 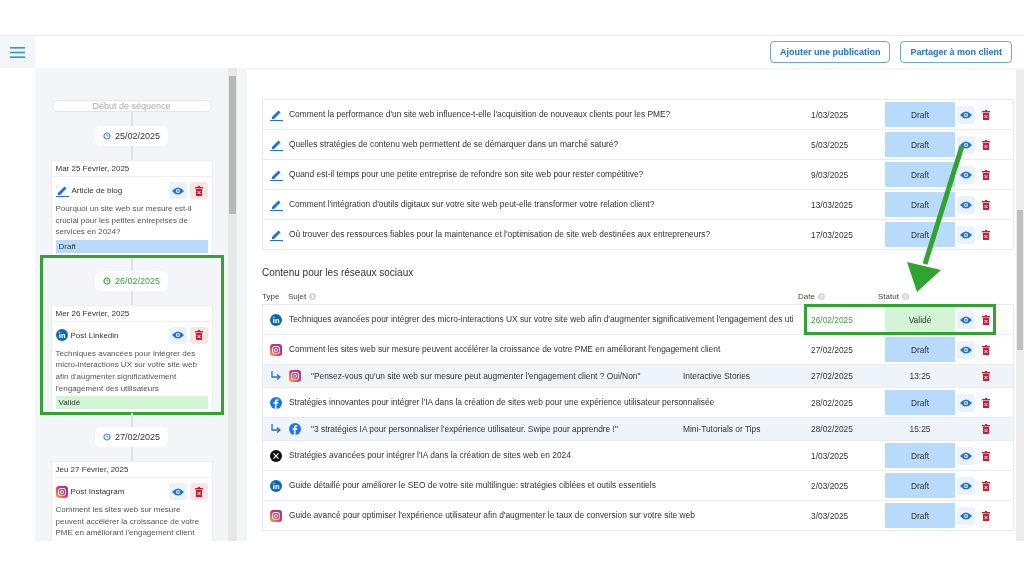 I want to click on date-cell-text: 26/02/2025, so click(x=832, y=319).